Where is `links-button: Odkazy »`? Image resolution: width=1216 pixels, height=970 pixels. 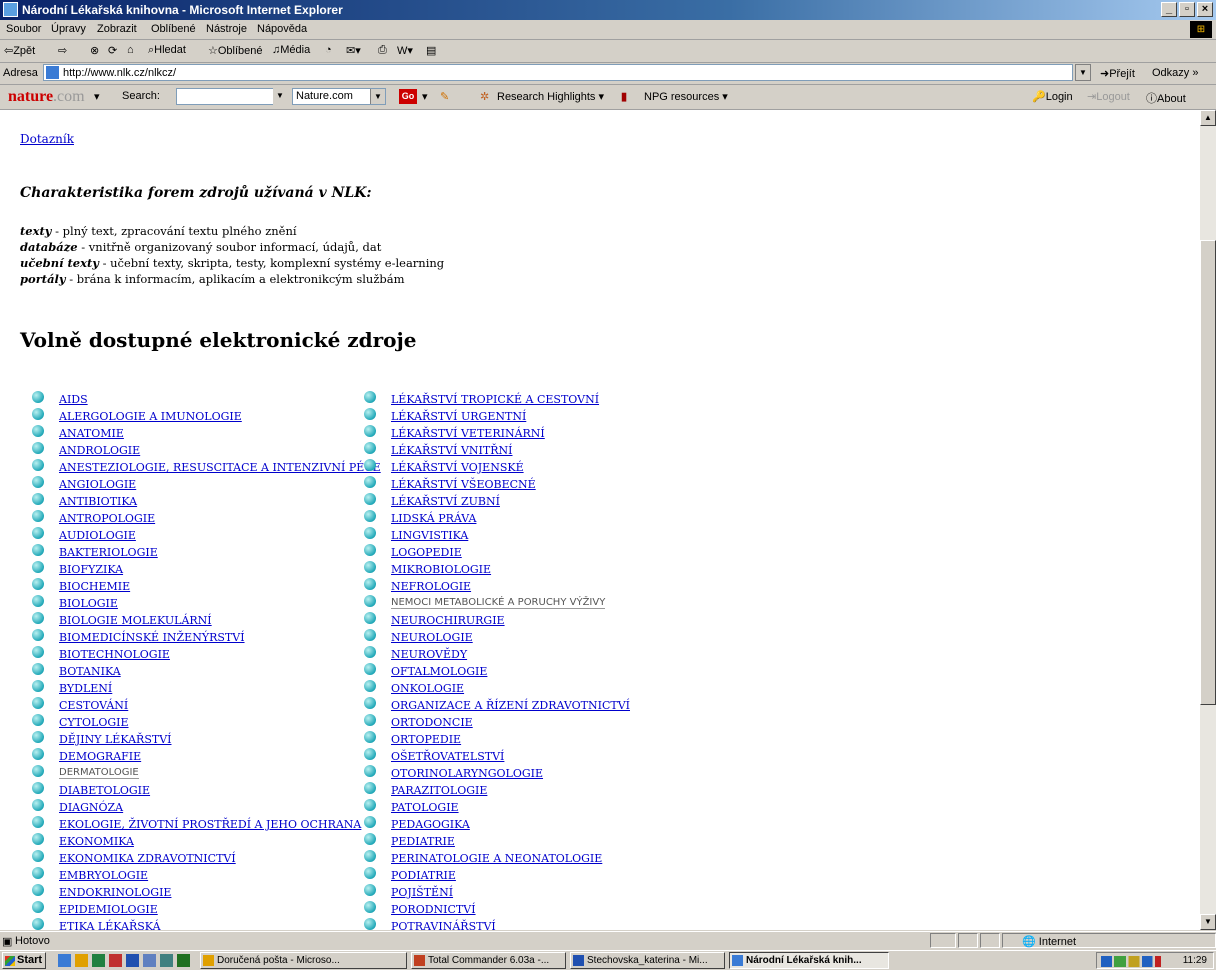 links-button: Odkazy » is located at coordinates (1175, 73).